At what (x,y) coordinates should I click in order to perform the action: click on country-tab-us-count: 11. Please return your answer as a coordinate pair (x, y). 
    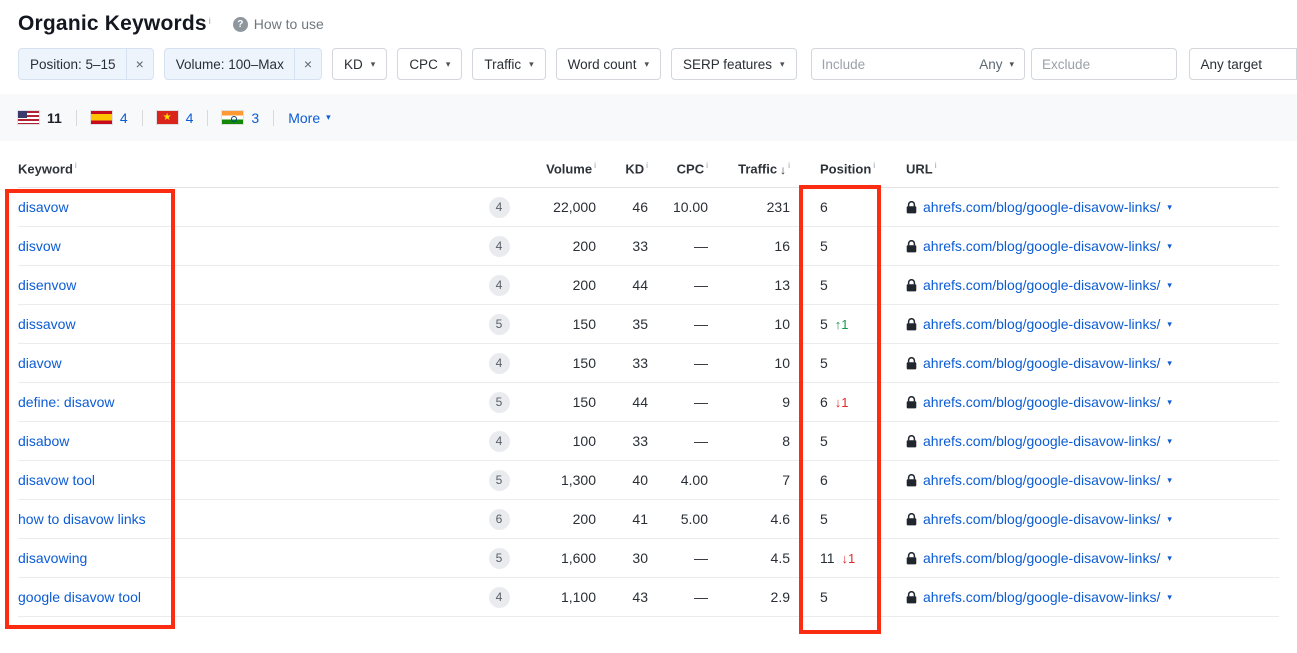
    Looking at the image, I should click on (54, 117).